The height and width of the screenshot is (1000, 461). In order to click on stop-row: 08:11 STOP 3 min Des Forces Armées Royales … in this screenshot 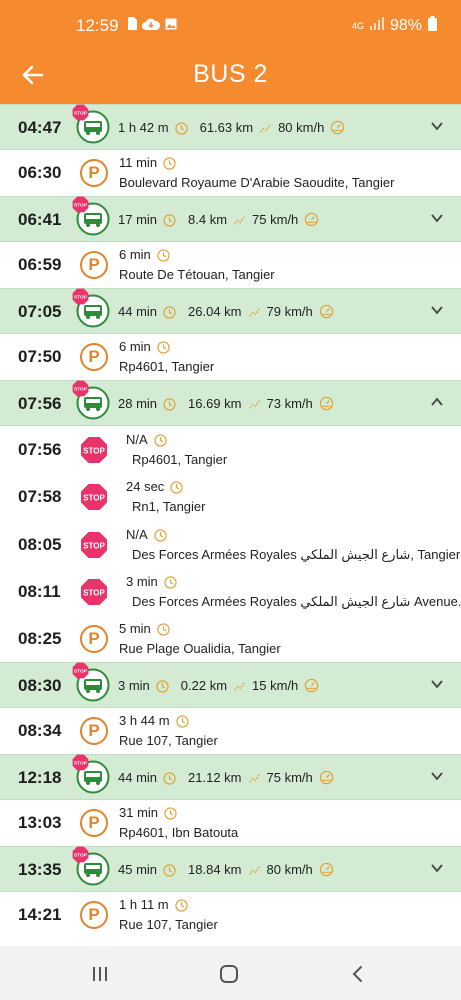, I will do `click(230, 592)`.